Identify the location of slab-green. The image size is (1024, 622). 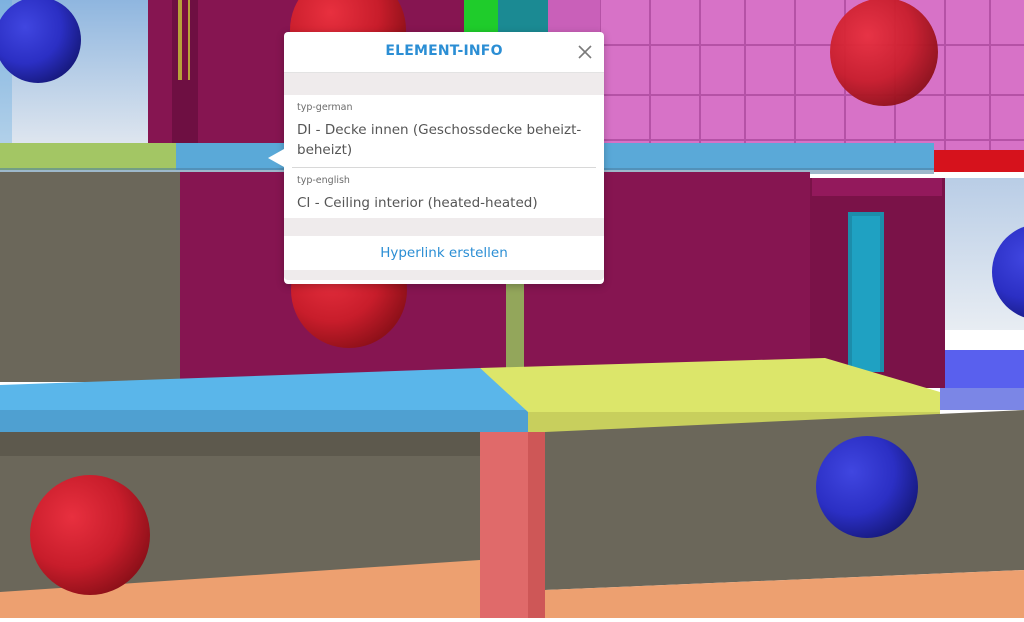
(88, 156).